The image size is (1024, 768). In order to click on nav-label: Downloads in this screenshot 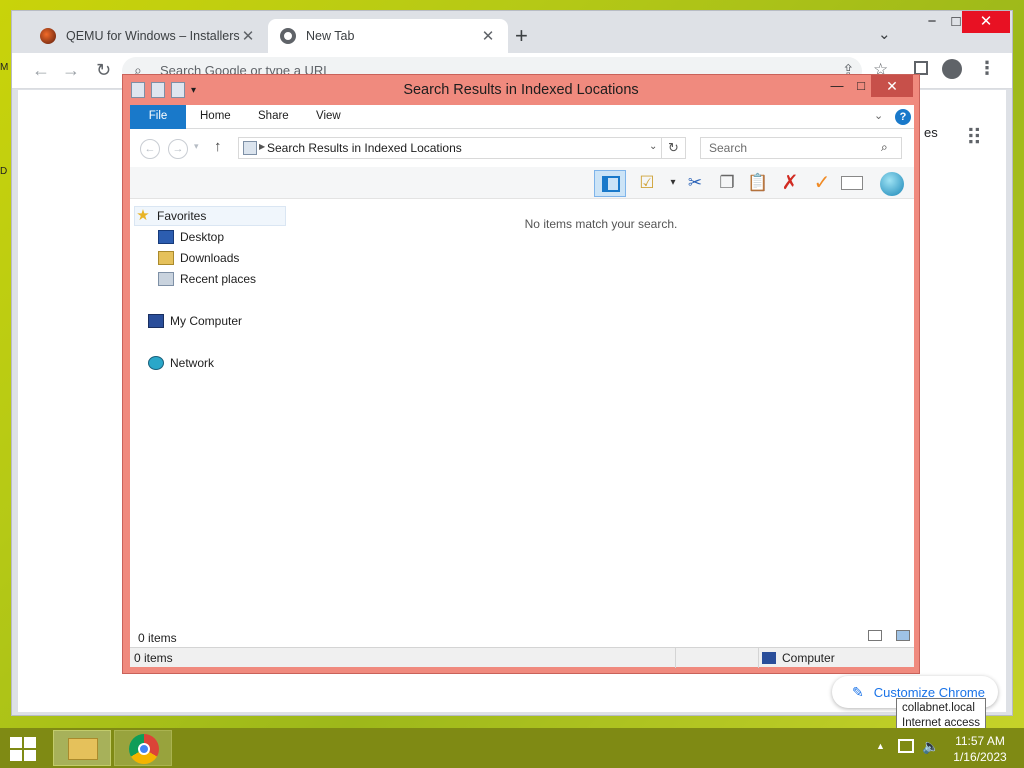, I will do `click(210, 258)`.